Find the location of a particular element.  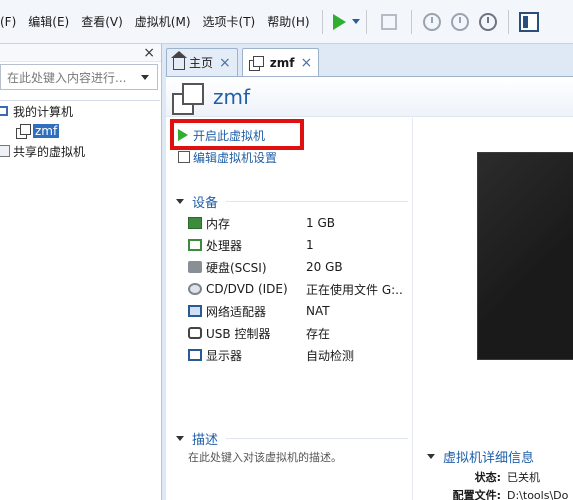

take-snapshot-button is located at coordinates (432, 22).